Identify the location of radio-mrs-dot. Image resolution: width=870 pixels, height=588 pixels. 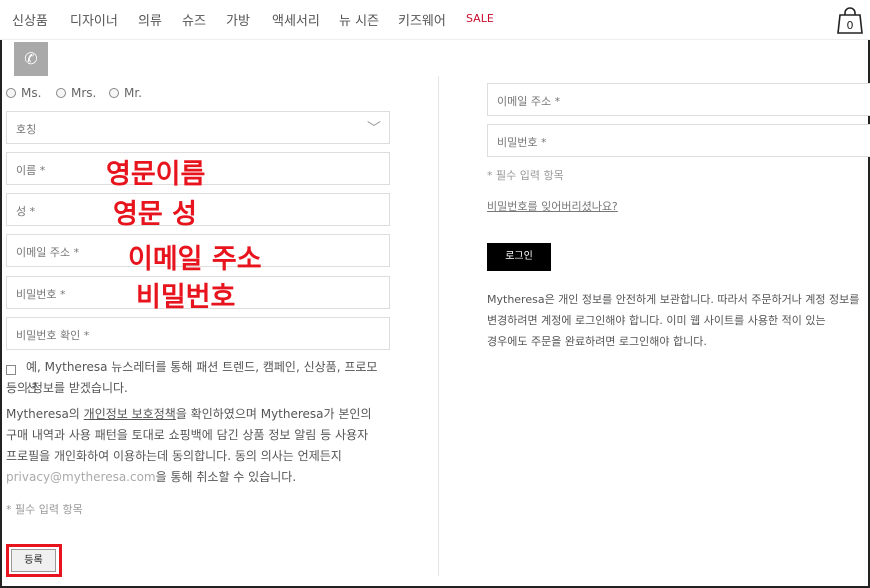
(61, 93).